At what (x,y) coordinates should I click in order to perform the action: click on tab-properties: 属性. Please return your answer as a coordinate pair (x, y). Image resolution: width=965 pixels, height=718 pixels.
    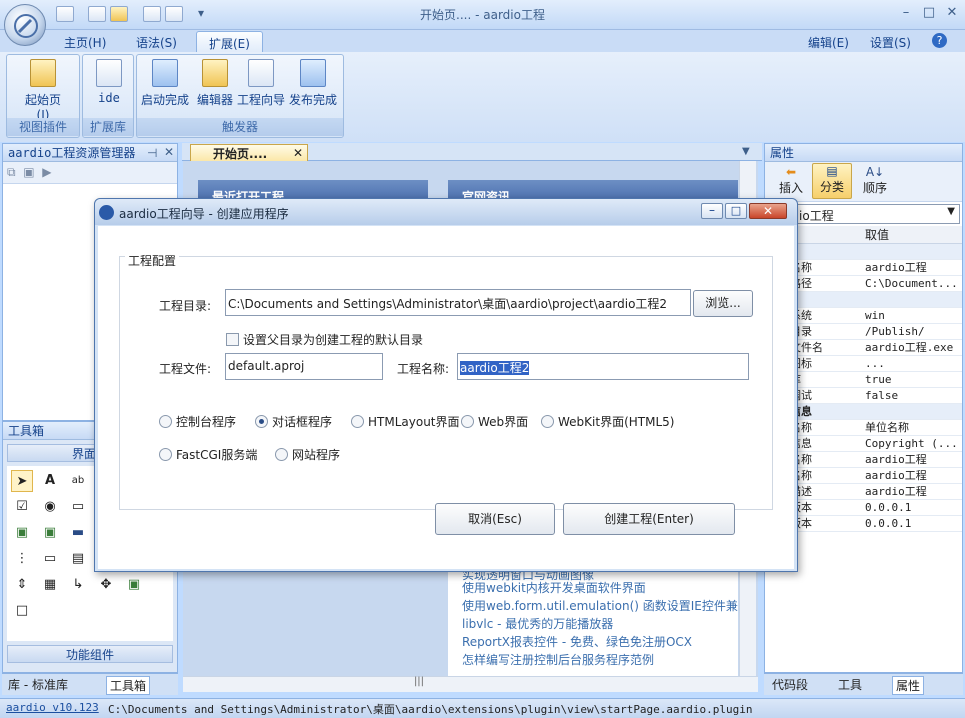
    Looking at the image, I should click on (908, 685).